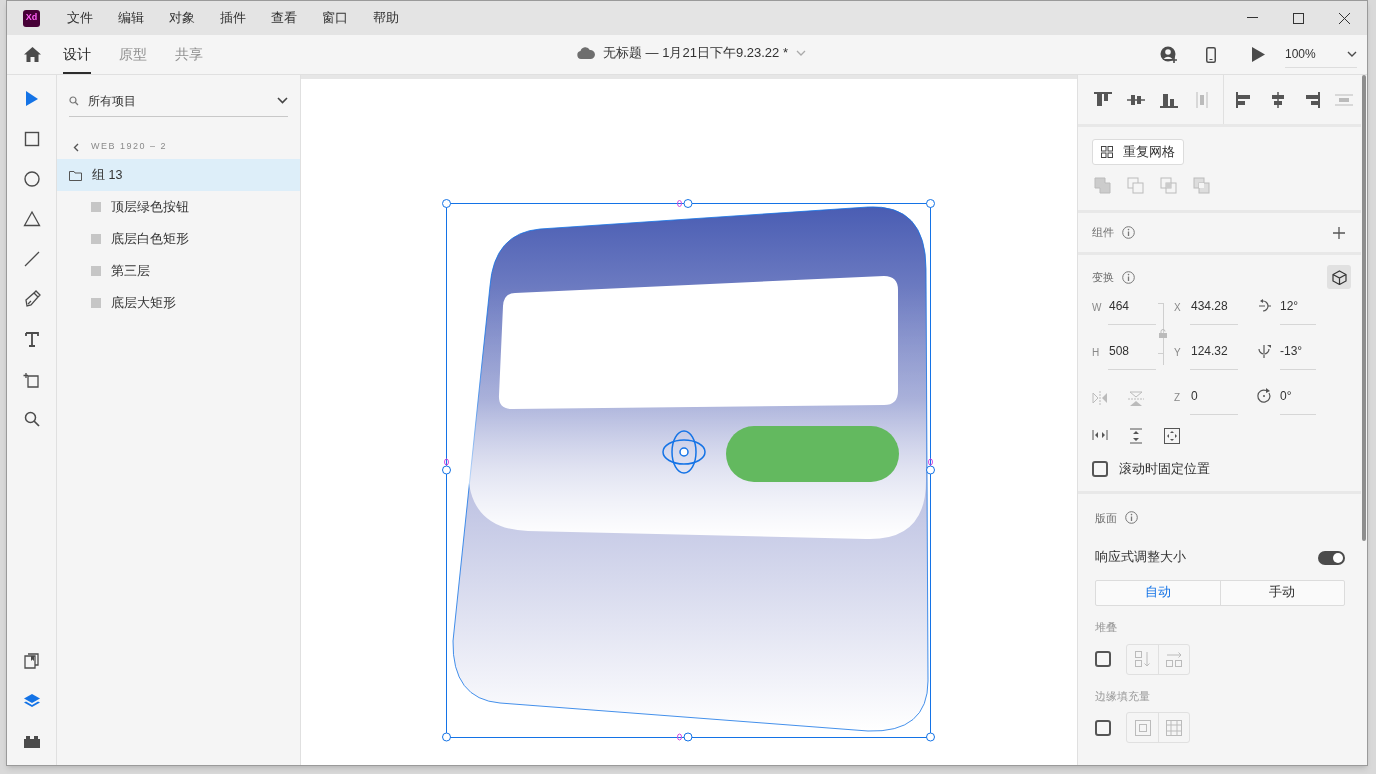 The height and width of the screenshot is (774, 1376). I want to click on maximize-icon, so click(1298, 18).